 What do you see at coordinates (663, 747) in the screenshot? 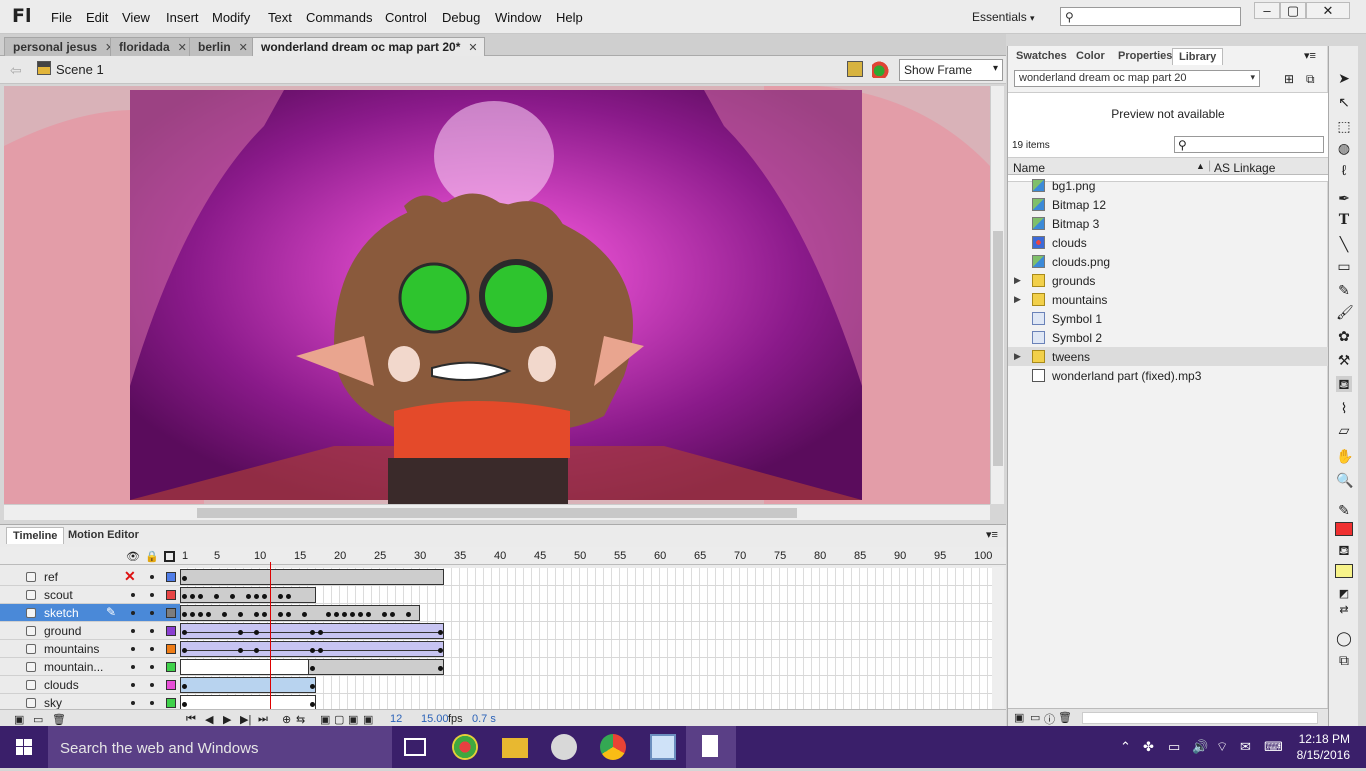
I see `photos-app-icon` at bounding box center [663, 747].